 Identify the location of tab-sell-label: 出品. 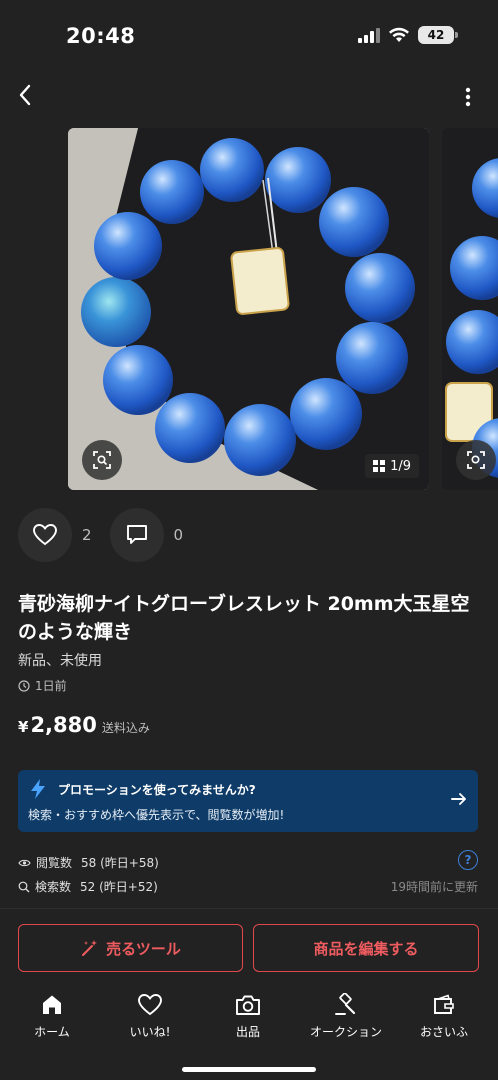
(247, 1032).